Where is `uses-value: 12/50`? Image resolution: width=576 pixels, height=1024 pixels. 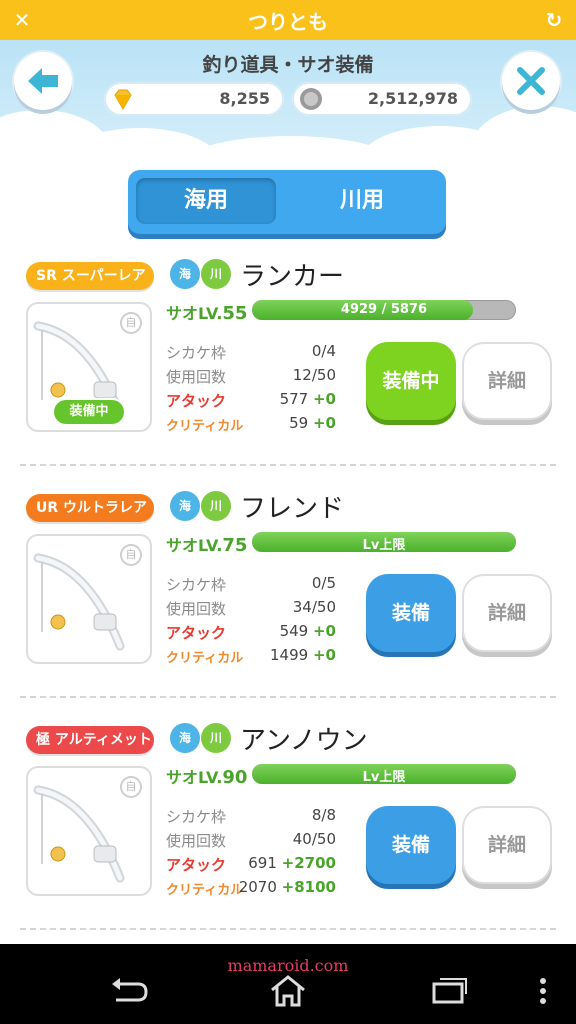 uses-value: 12/50 is located at coordinates (314, 375).